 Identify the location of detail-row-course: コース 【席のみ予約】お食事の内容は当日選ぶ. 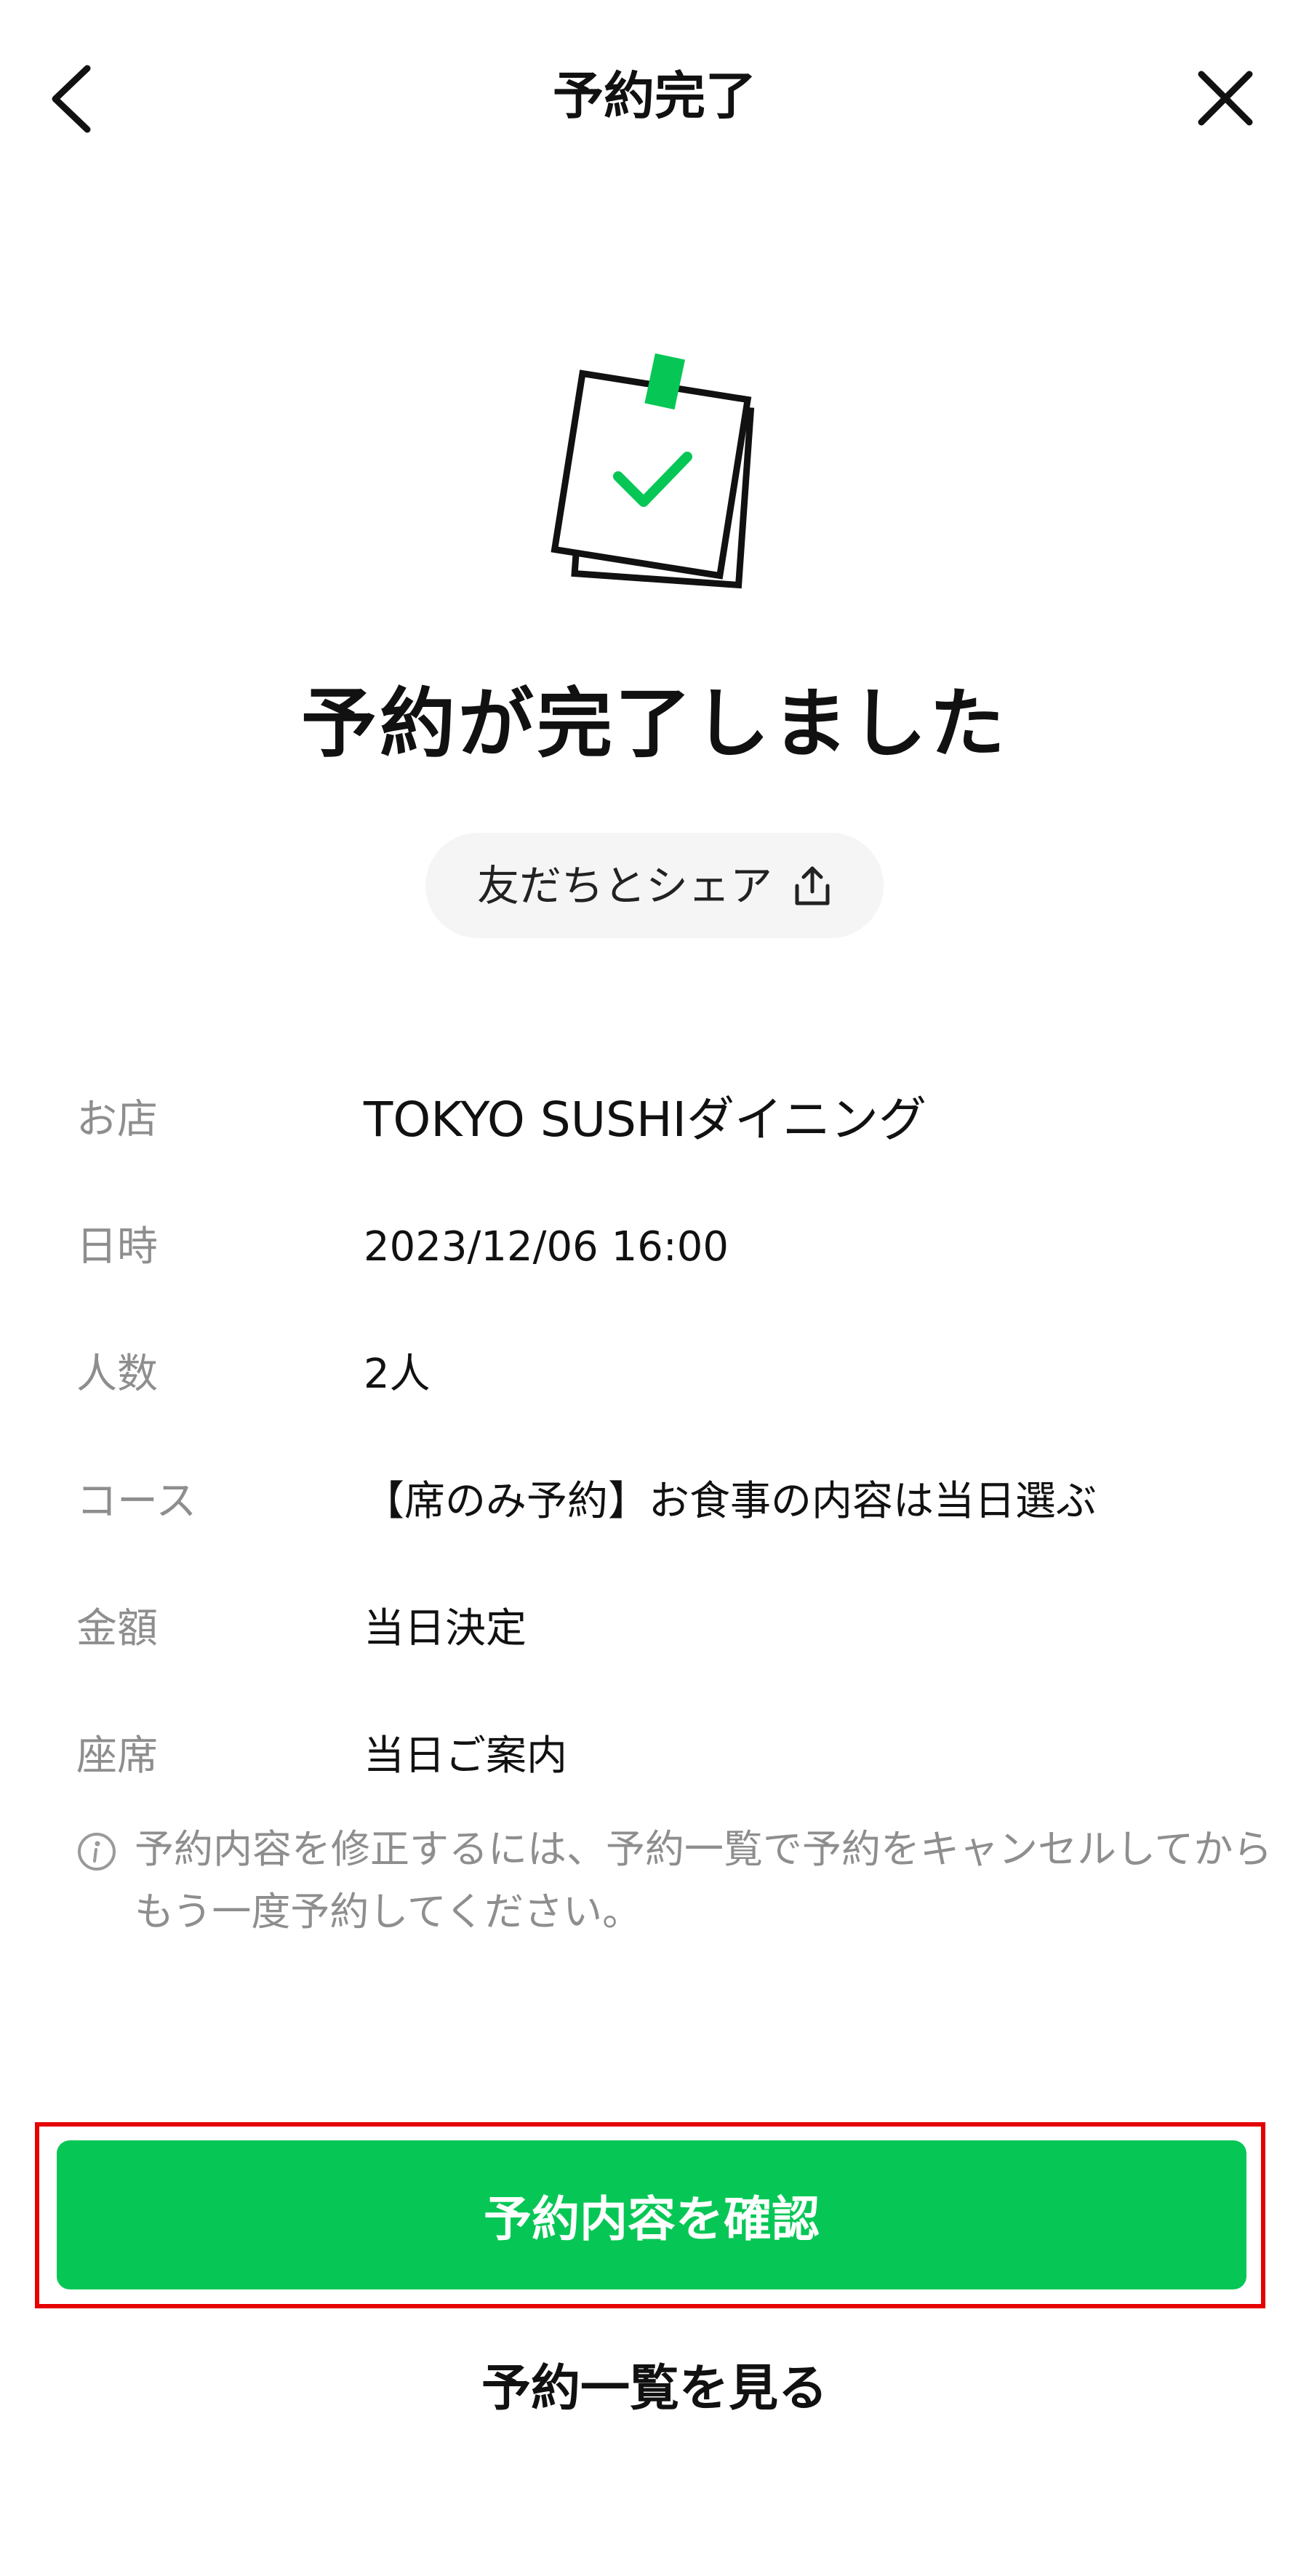
(654, 1501).